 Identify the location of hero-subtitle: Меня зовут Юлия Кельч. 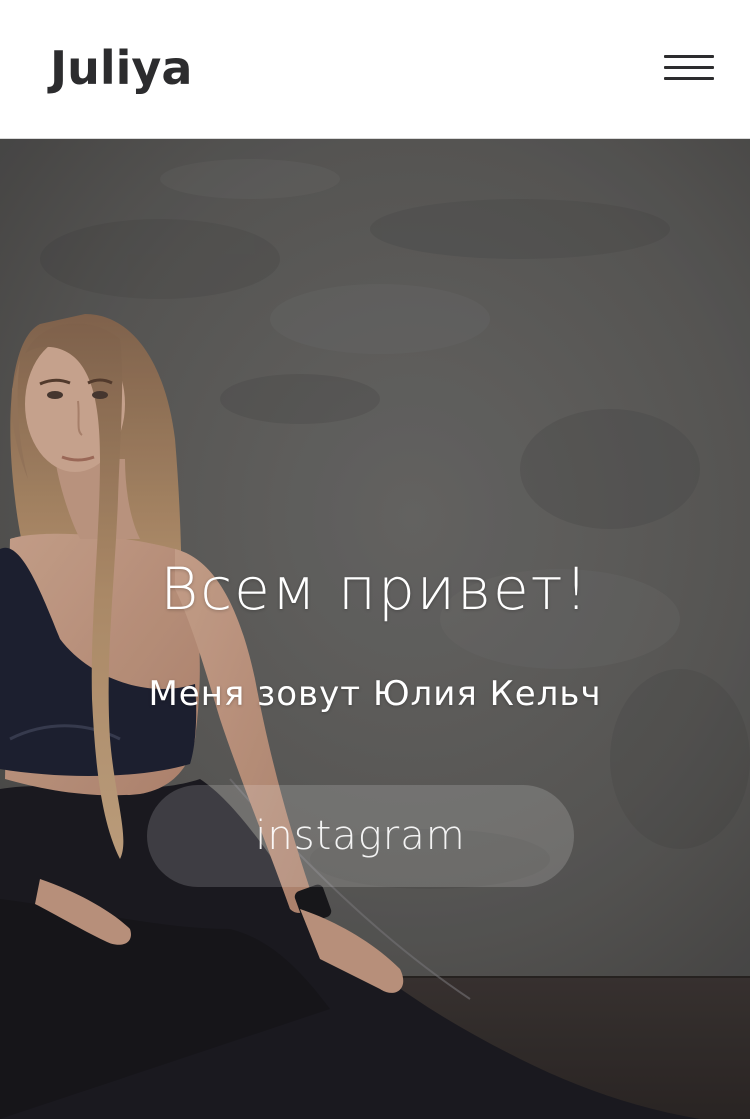
(375, 694).